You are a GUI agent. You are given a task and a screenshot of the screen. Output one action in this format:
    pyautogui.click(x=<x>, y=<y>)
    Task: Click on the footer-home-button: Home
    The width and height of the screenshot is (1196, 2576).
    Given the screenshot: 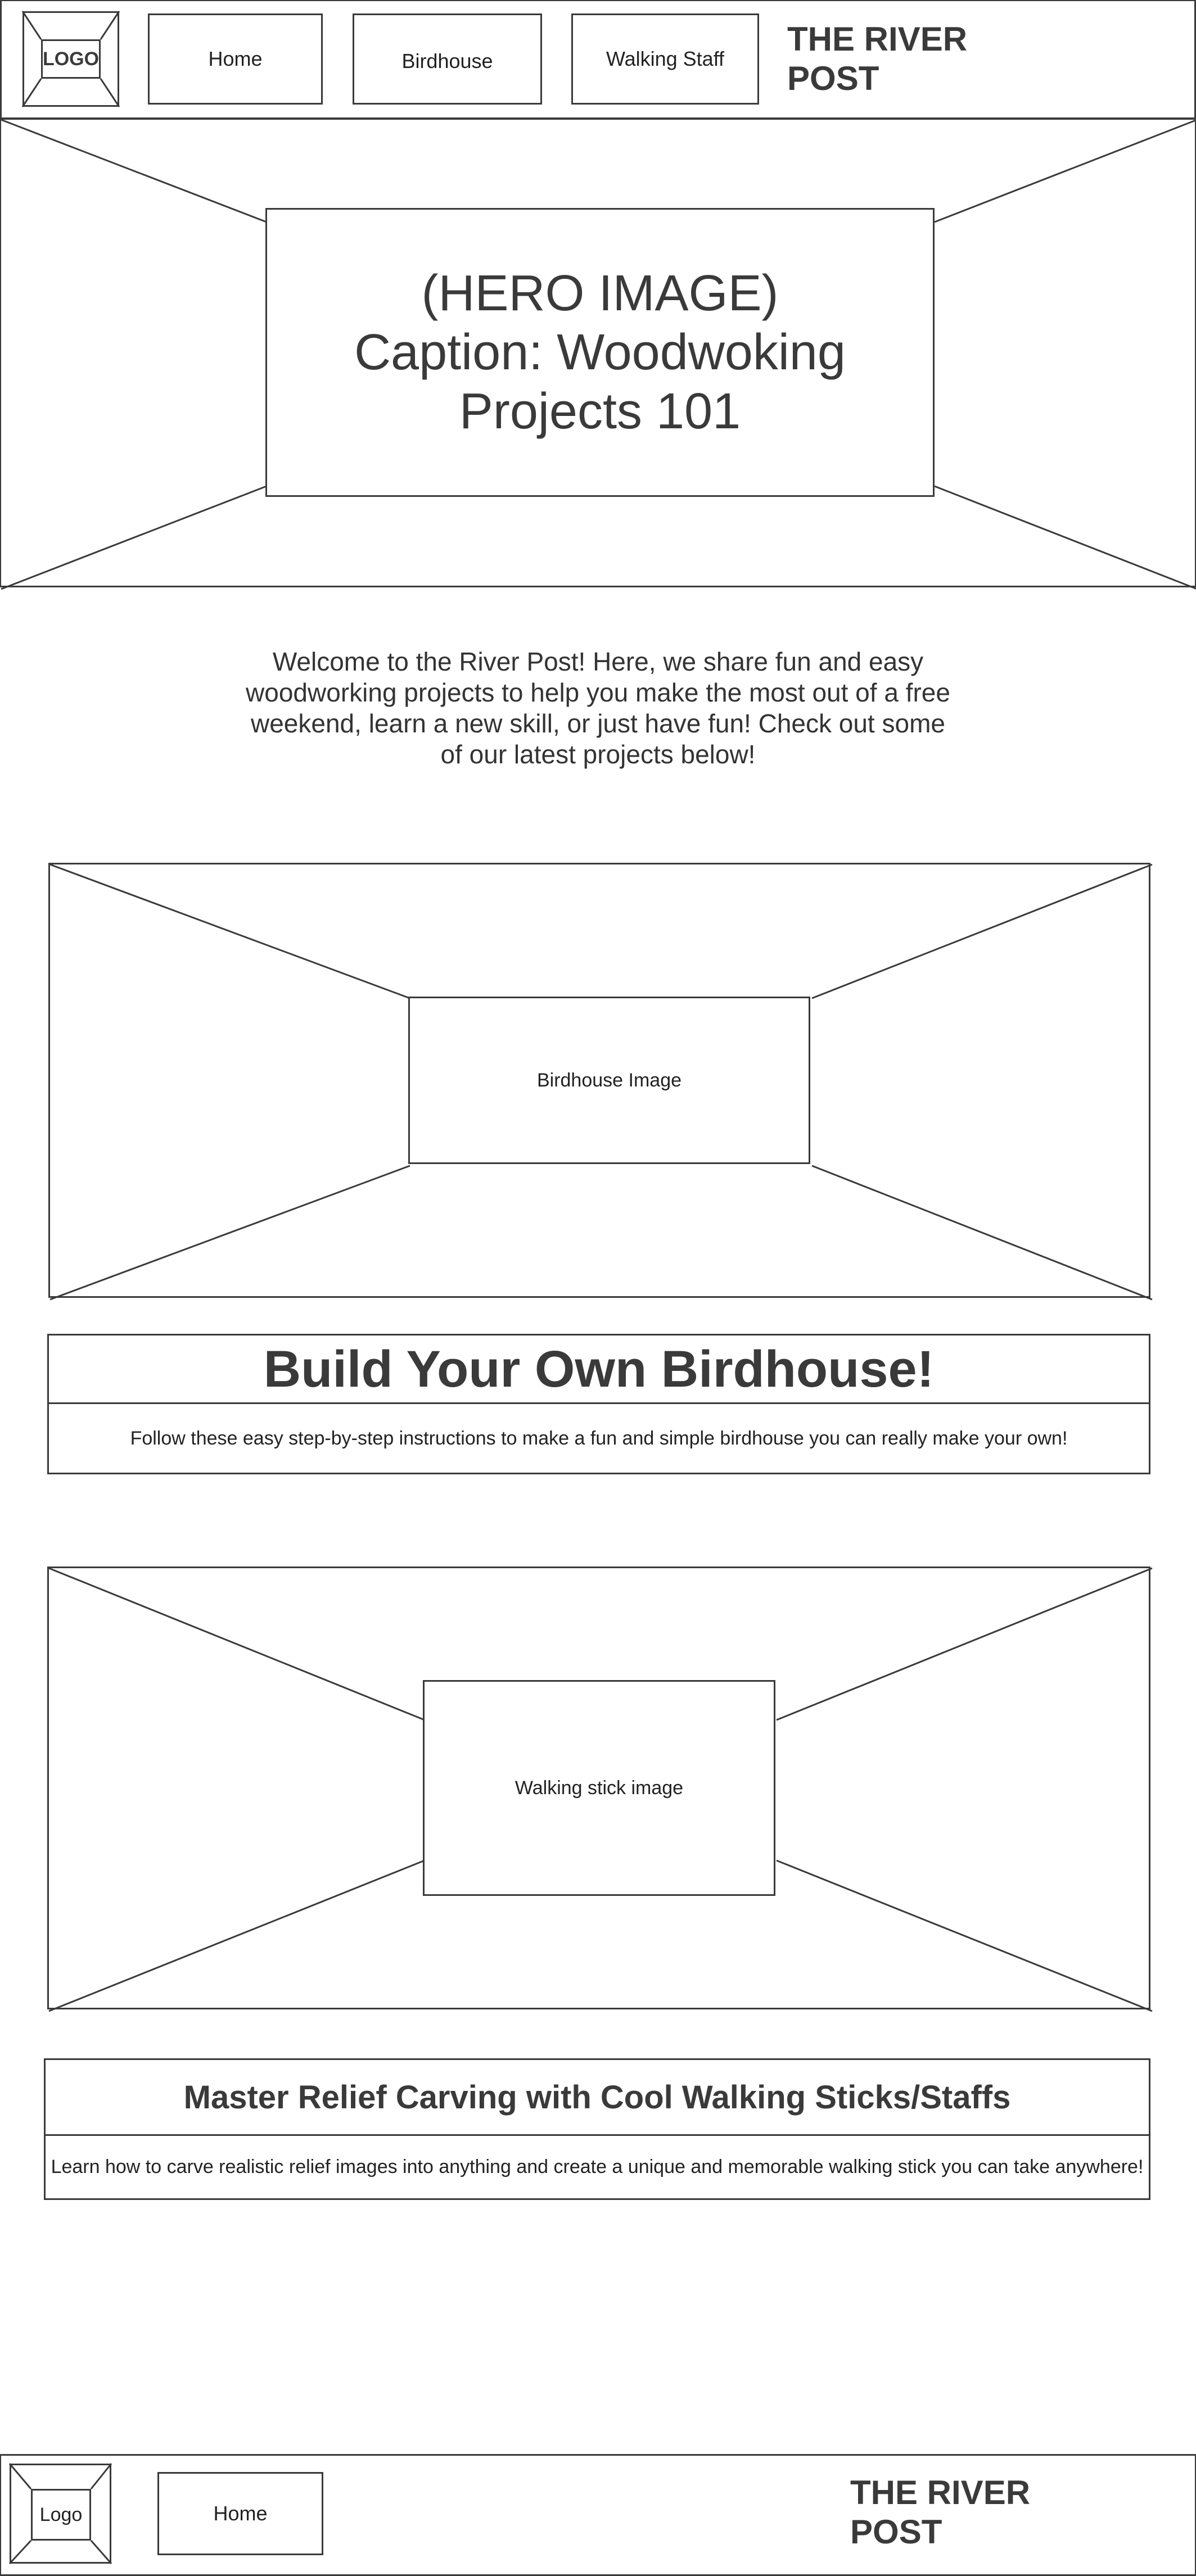 What is the action you would take?
    pyautogui.click(x=240, y=2513)
    